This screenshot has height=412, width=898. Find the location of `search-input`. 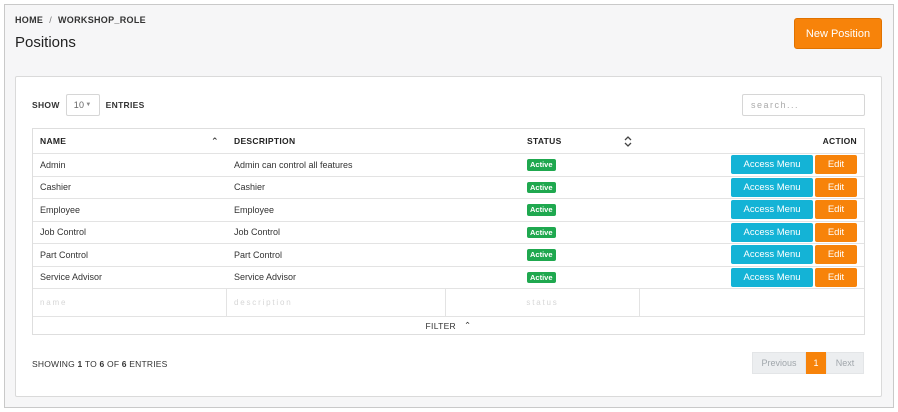

search-input is located at coordinates (803, 105).